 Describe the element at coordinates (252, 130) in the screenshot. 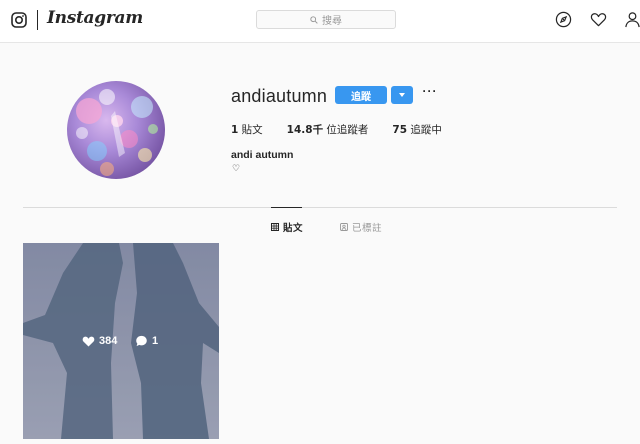

I see `stat-posts-label: 貼文` at that location.